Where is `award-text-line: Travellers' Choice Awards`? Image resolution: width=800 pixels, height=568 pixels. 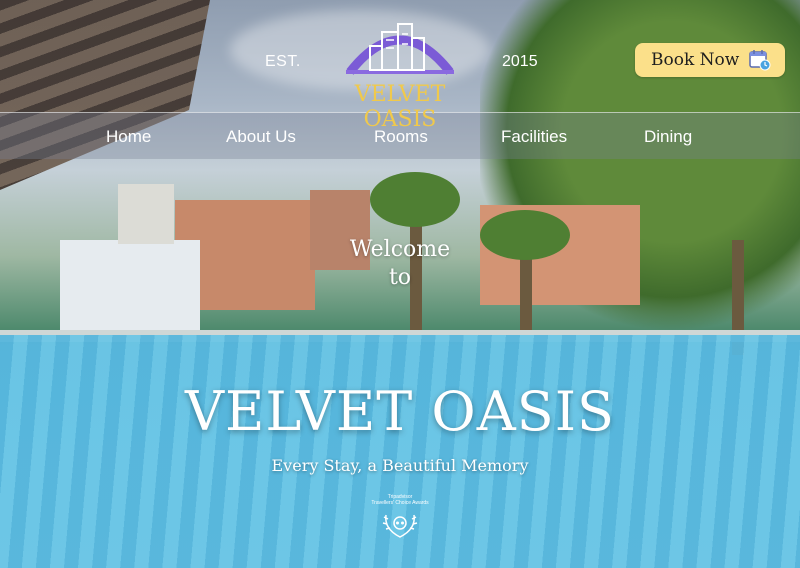 award-text-line: Travellers' Choice Awards is located at coordinates (400, 503).